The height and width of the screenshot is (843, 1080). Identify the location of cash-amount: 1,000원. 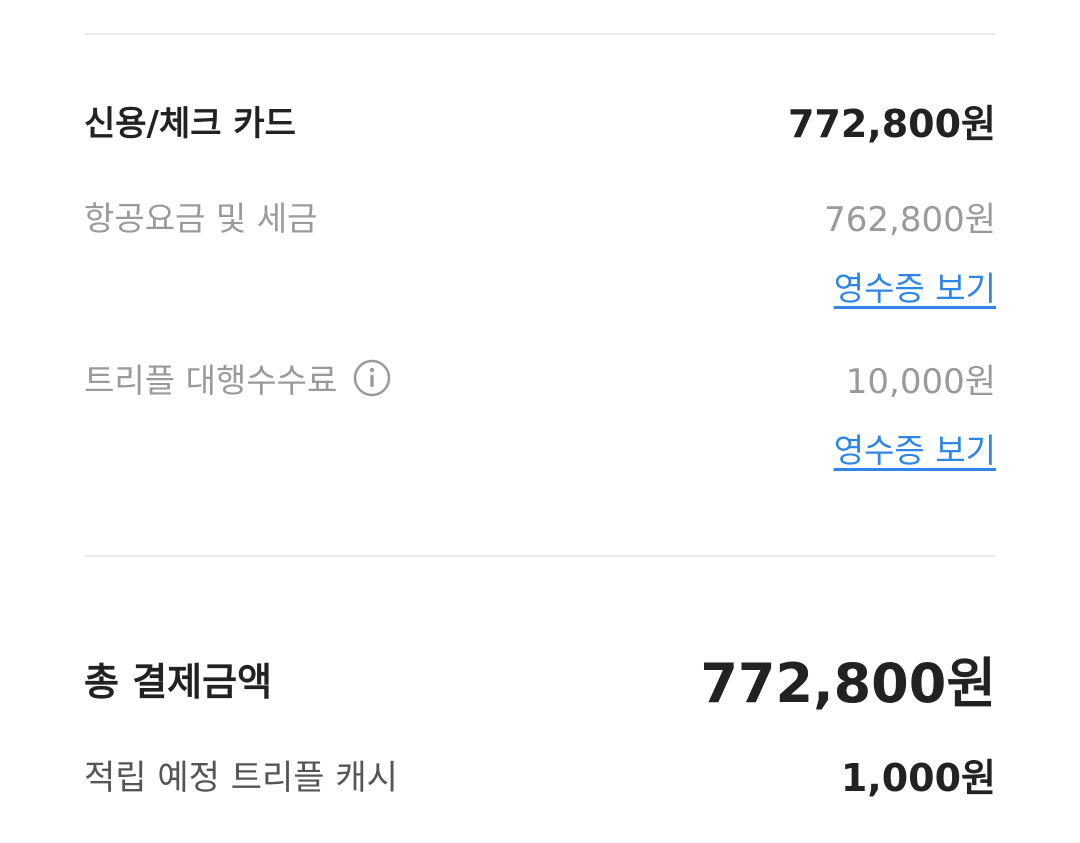
(918, 777).